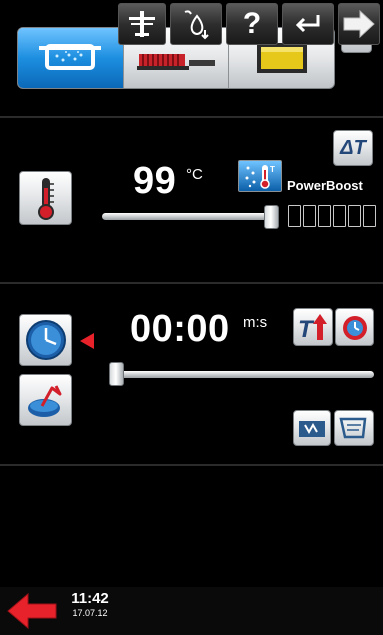 This screenshot has width=383, height=635. Describe the element at coordinates (32, 611) in the screenshot. I see `back-arrow-icon` at that location.